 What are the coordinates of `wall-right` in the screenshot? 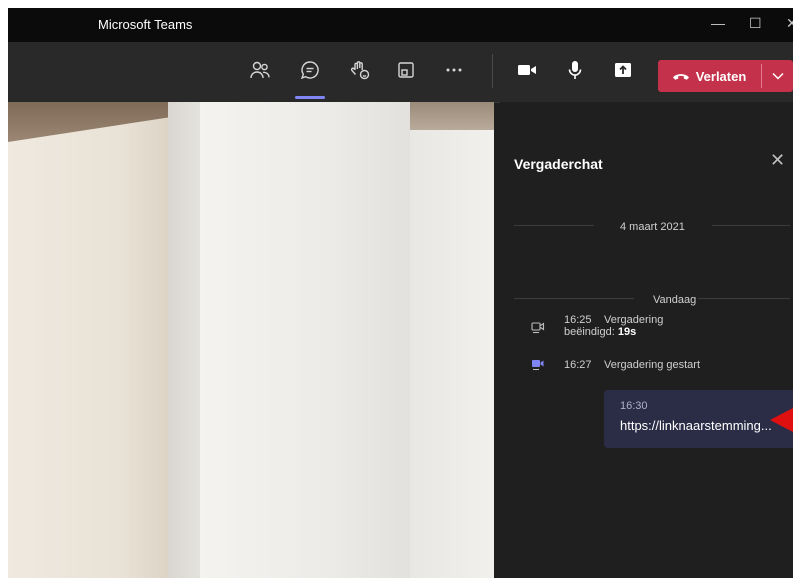 It's located at (452, 354).